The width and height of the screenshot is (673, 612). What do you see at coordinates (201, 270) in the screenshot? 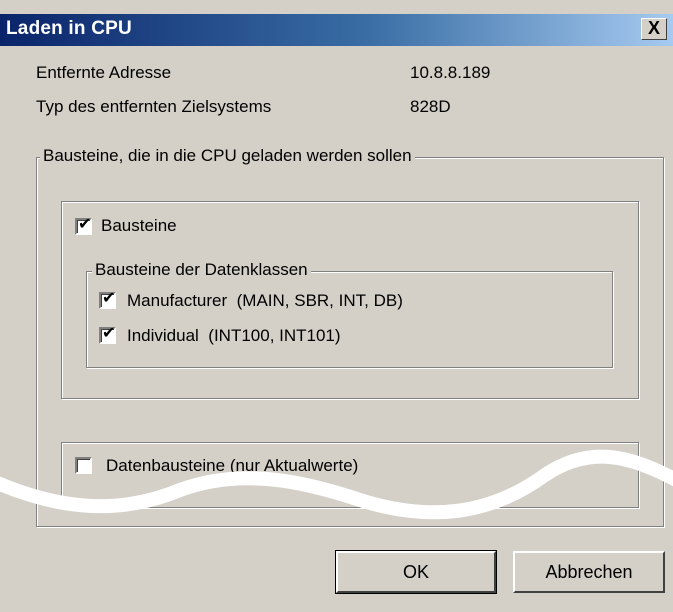
I see `dataclass-group-legend: Bausteine der Datenklassen` at bounding box center [201, 270].